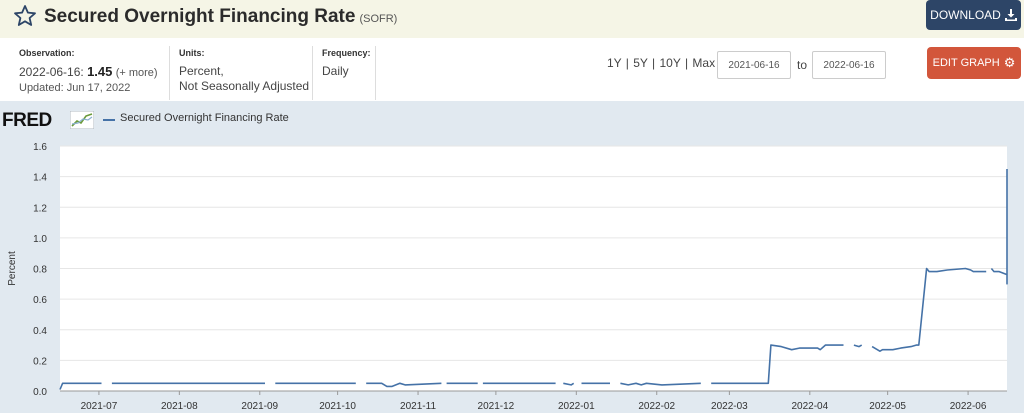 This screenshot has width=1024, height=413. I want to click on y-tick-label: 0.4, so click(40, 331).